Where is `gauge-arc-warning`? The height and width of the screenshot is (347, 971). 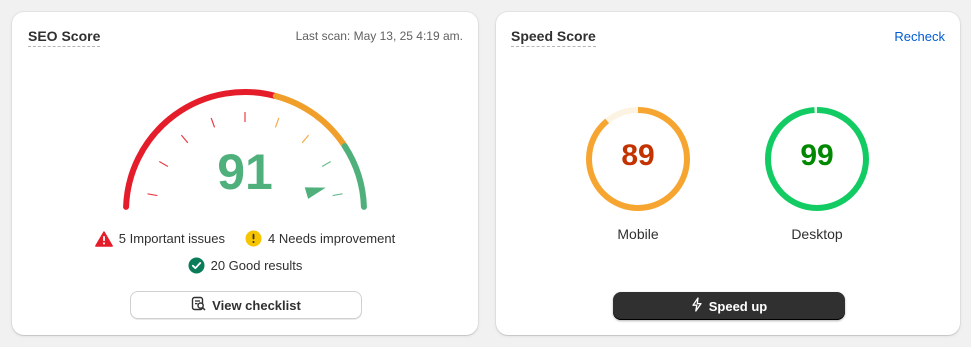 gauge-arc-warning is located at coordinates (310, 121).